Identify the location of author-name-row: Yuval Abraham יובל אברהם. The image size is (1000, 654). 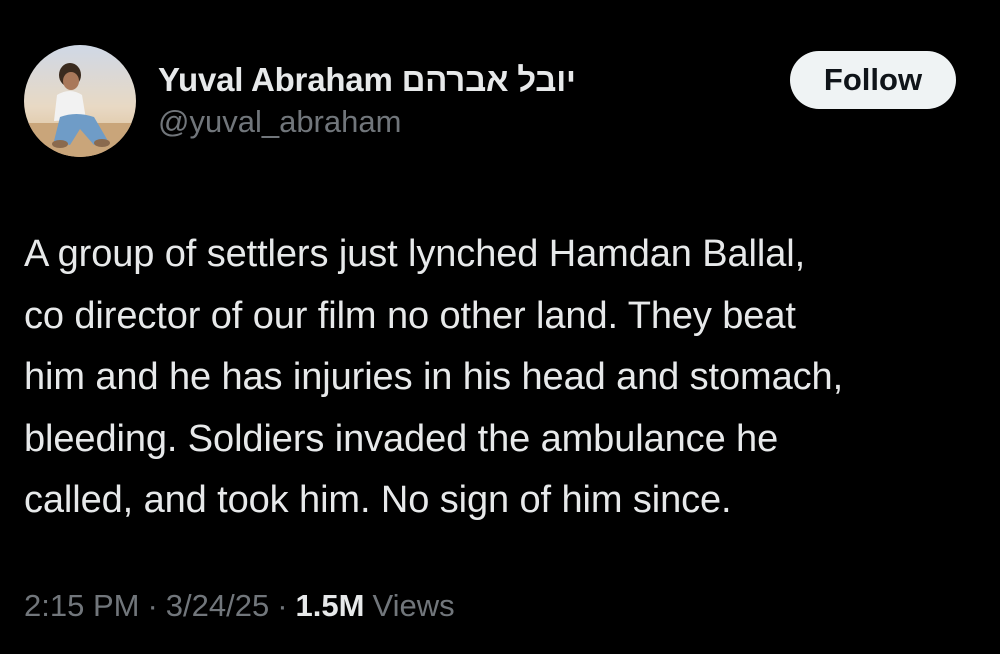
(367, 80).